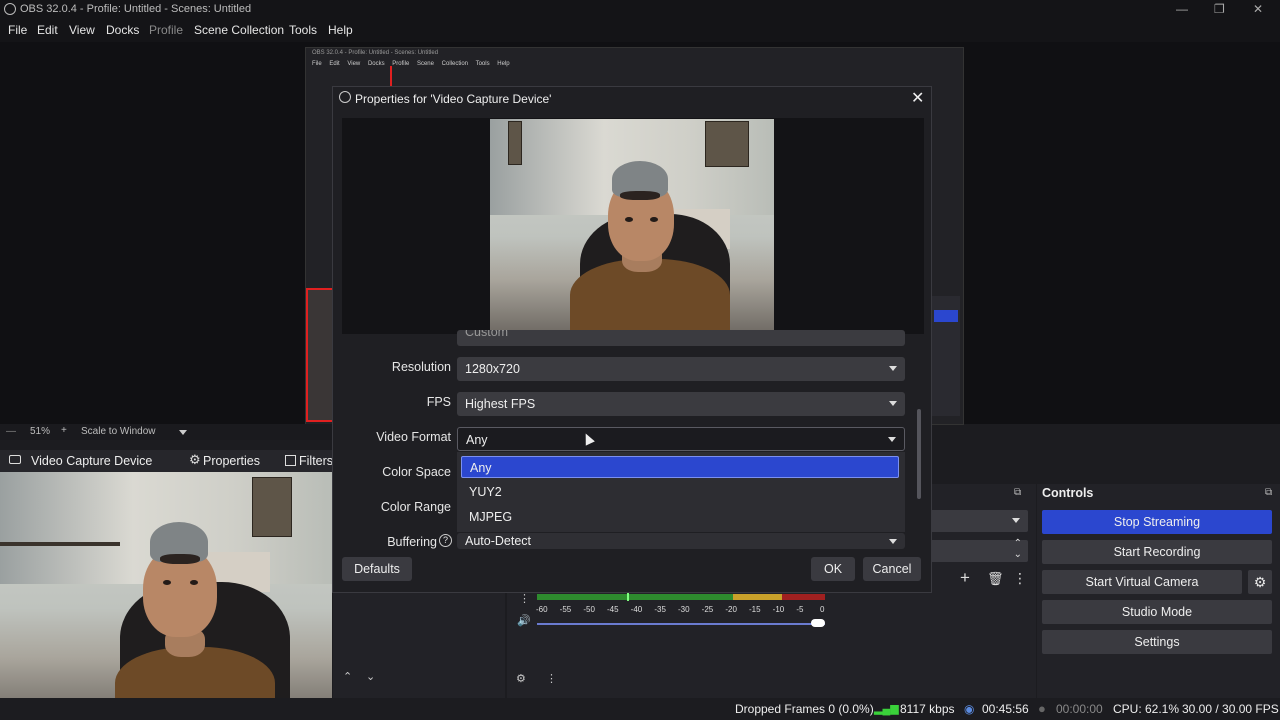  I want to click on menu-docks: Docks, so click(122, 30).